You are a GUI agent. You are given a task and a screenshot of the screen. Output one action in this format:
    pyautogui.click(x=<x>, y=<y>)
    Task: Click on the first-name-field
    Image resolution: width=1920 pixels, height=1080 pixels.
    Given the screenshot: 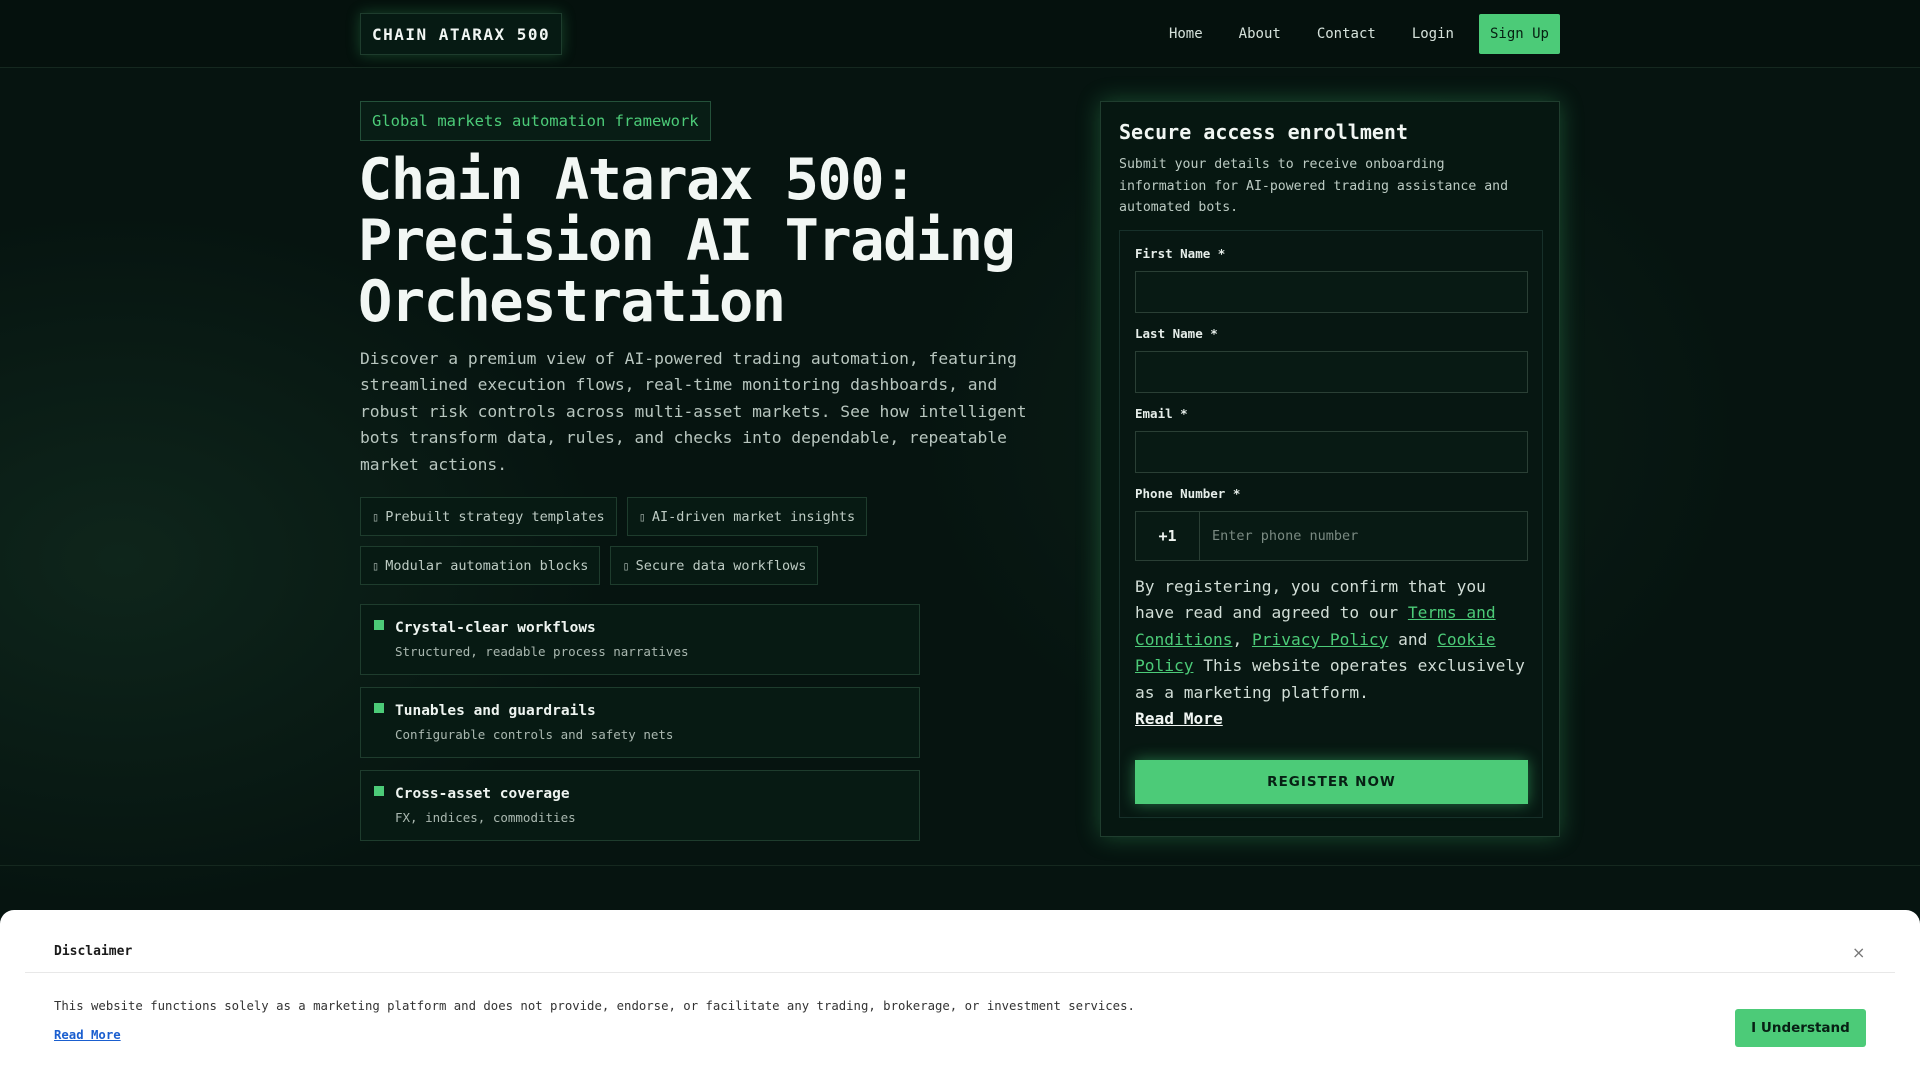 What is the action you would take?
    pyautogui.click(x=1331, y=292)
    